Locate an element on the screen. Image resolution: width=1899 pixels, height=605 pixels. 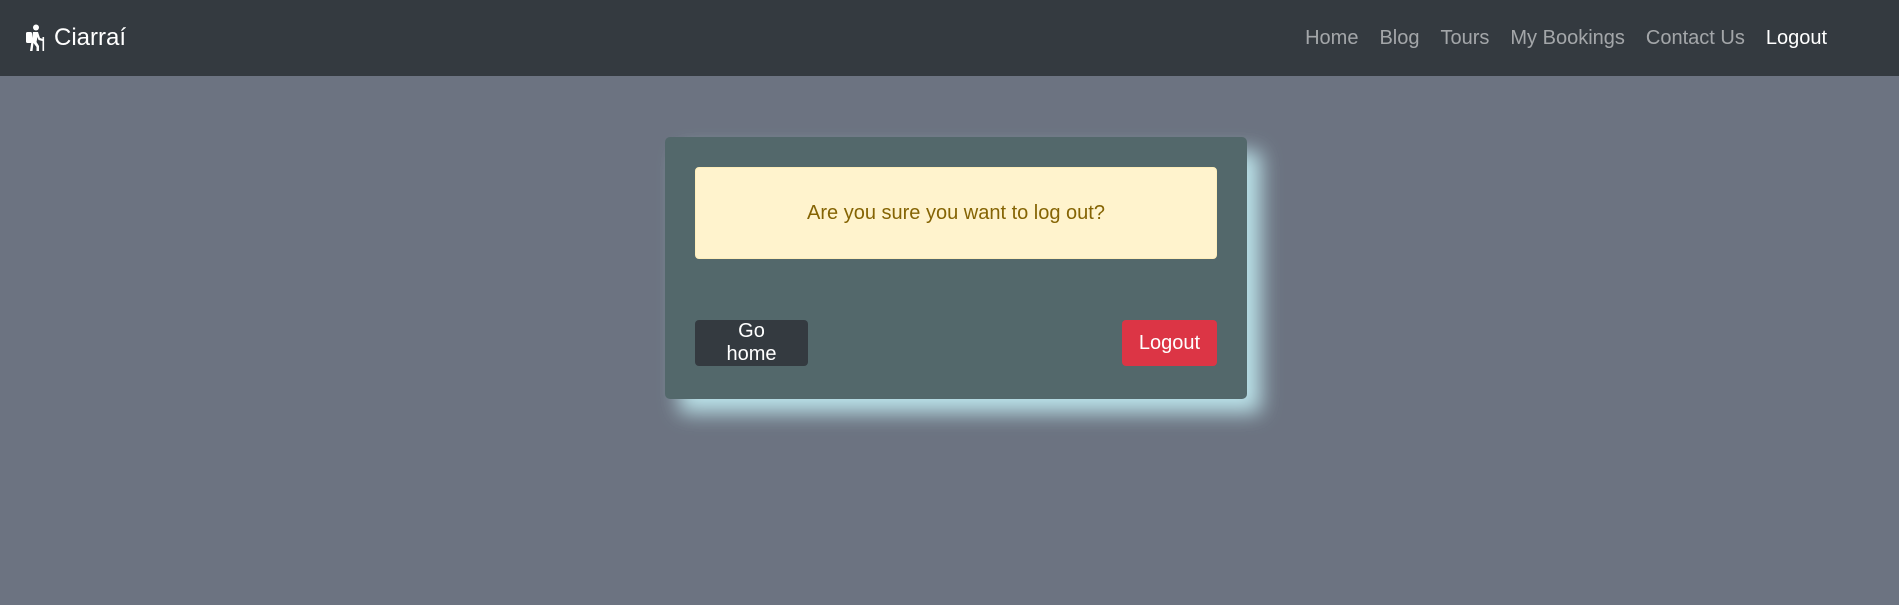
brand-label: Ciarraí is located at coordinates (90, 37).